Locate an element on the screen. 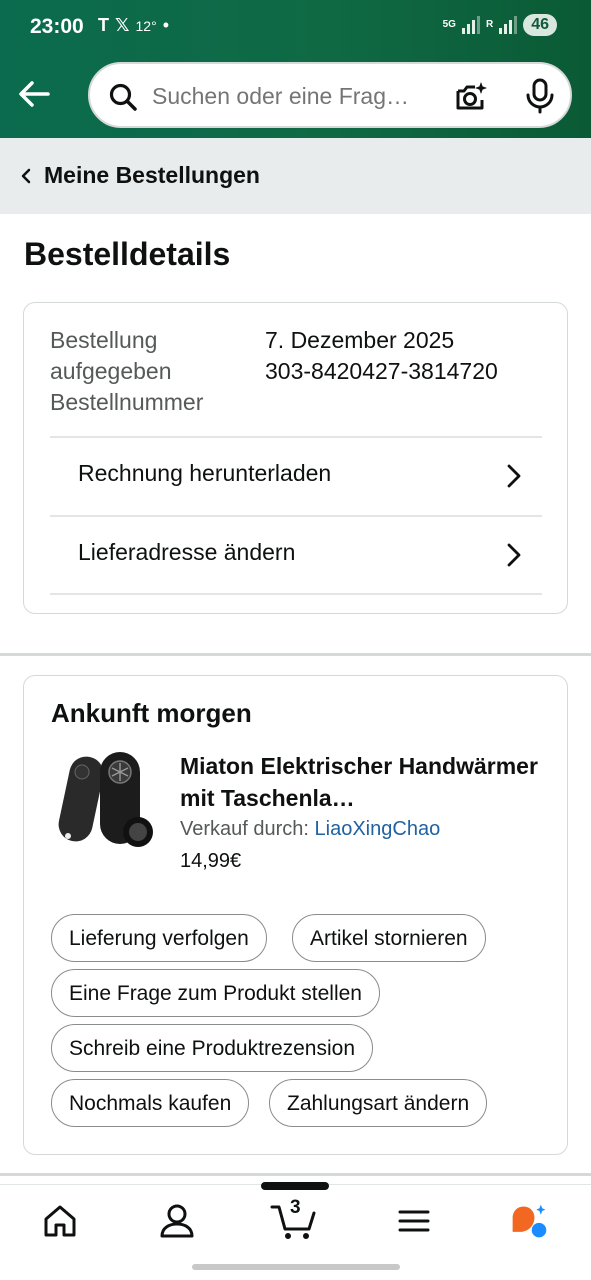 The image size is (591, 1280). signal-icon is located at coordinates (470, 25).